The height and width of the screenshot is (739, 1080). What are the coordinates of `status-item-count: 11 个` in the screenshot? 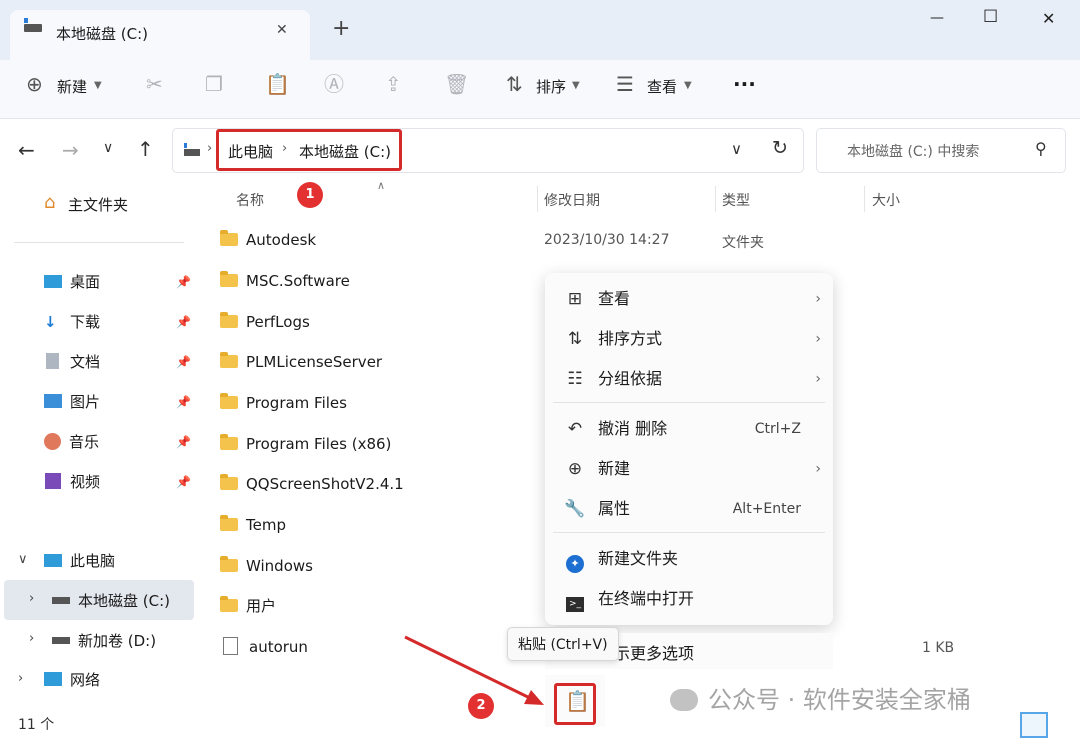 It's located at (36, 725).